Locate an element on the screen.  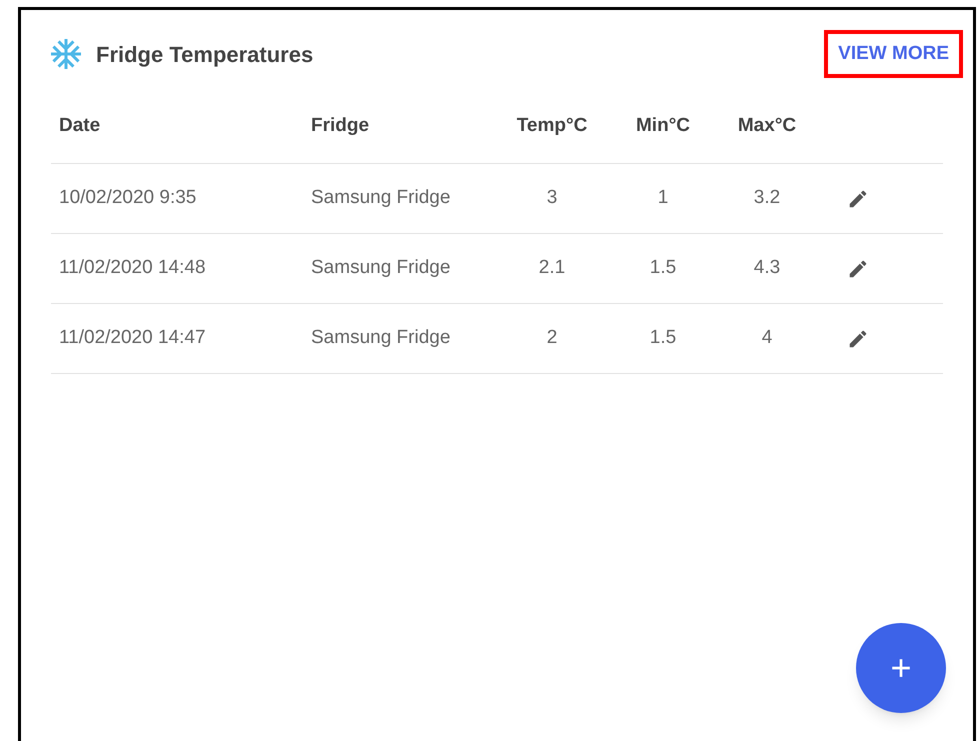
table-cell: 2 is located at coordinates (552, 337).